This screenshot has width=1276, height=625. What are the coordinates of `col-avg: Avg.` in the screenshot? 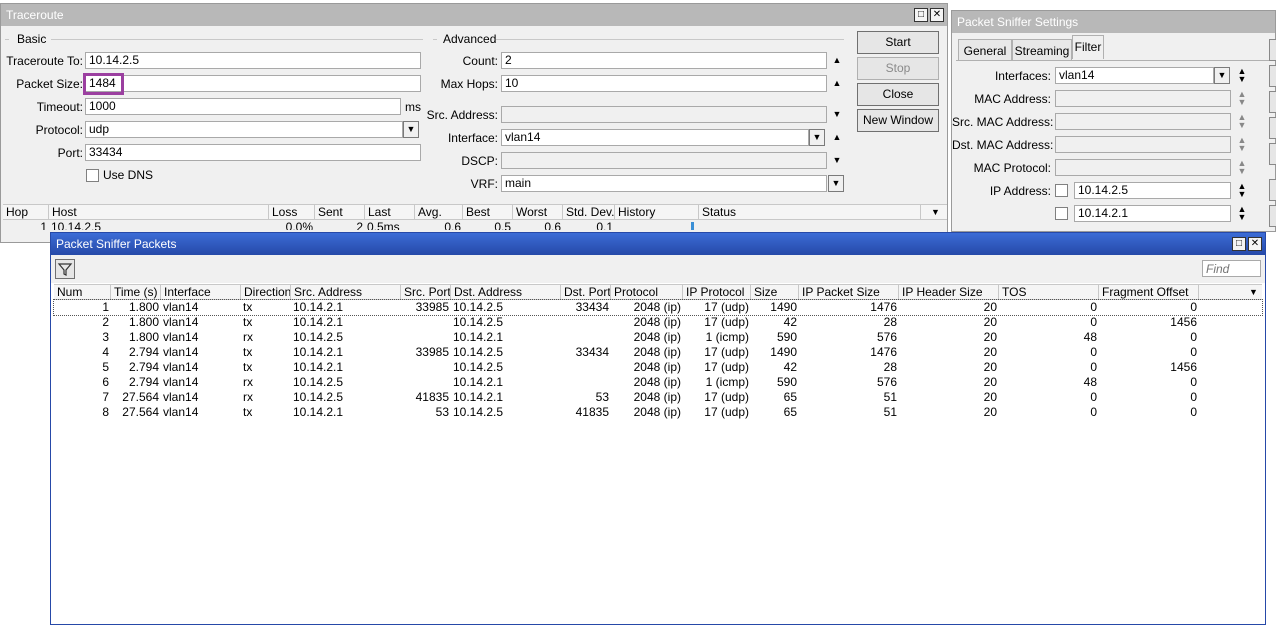 It's located at (439, 212).